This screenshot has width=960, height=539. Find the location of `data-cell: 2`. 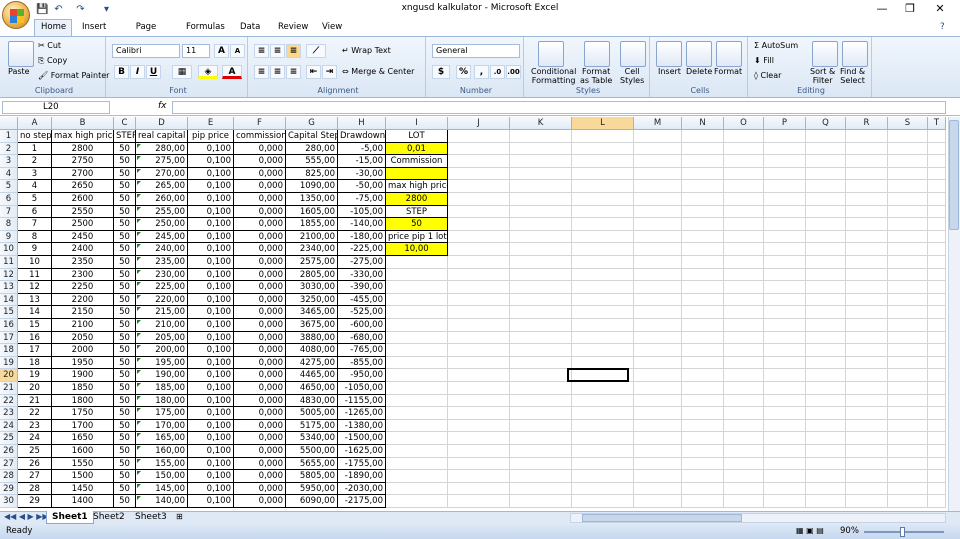

data-cell: 2 is located at coordinates (35, 161).